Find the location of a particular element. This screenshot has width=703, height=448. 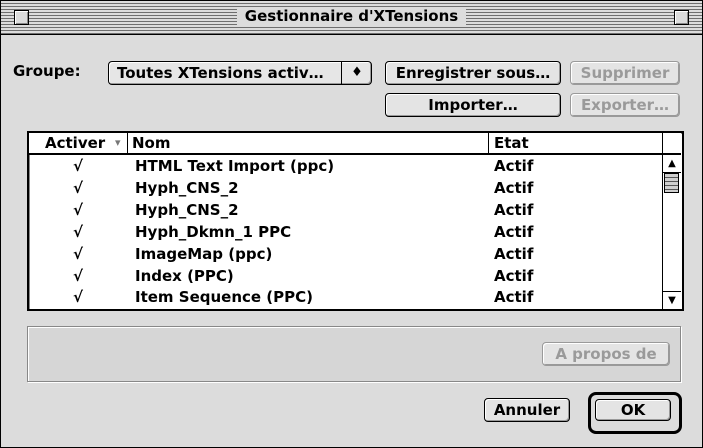

sort-indicator-icon: ▾ is located at coordinates (118, 142).